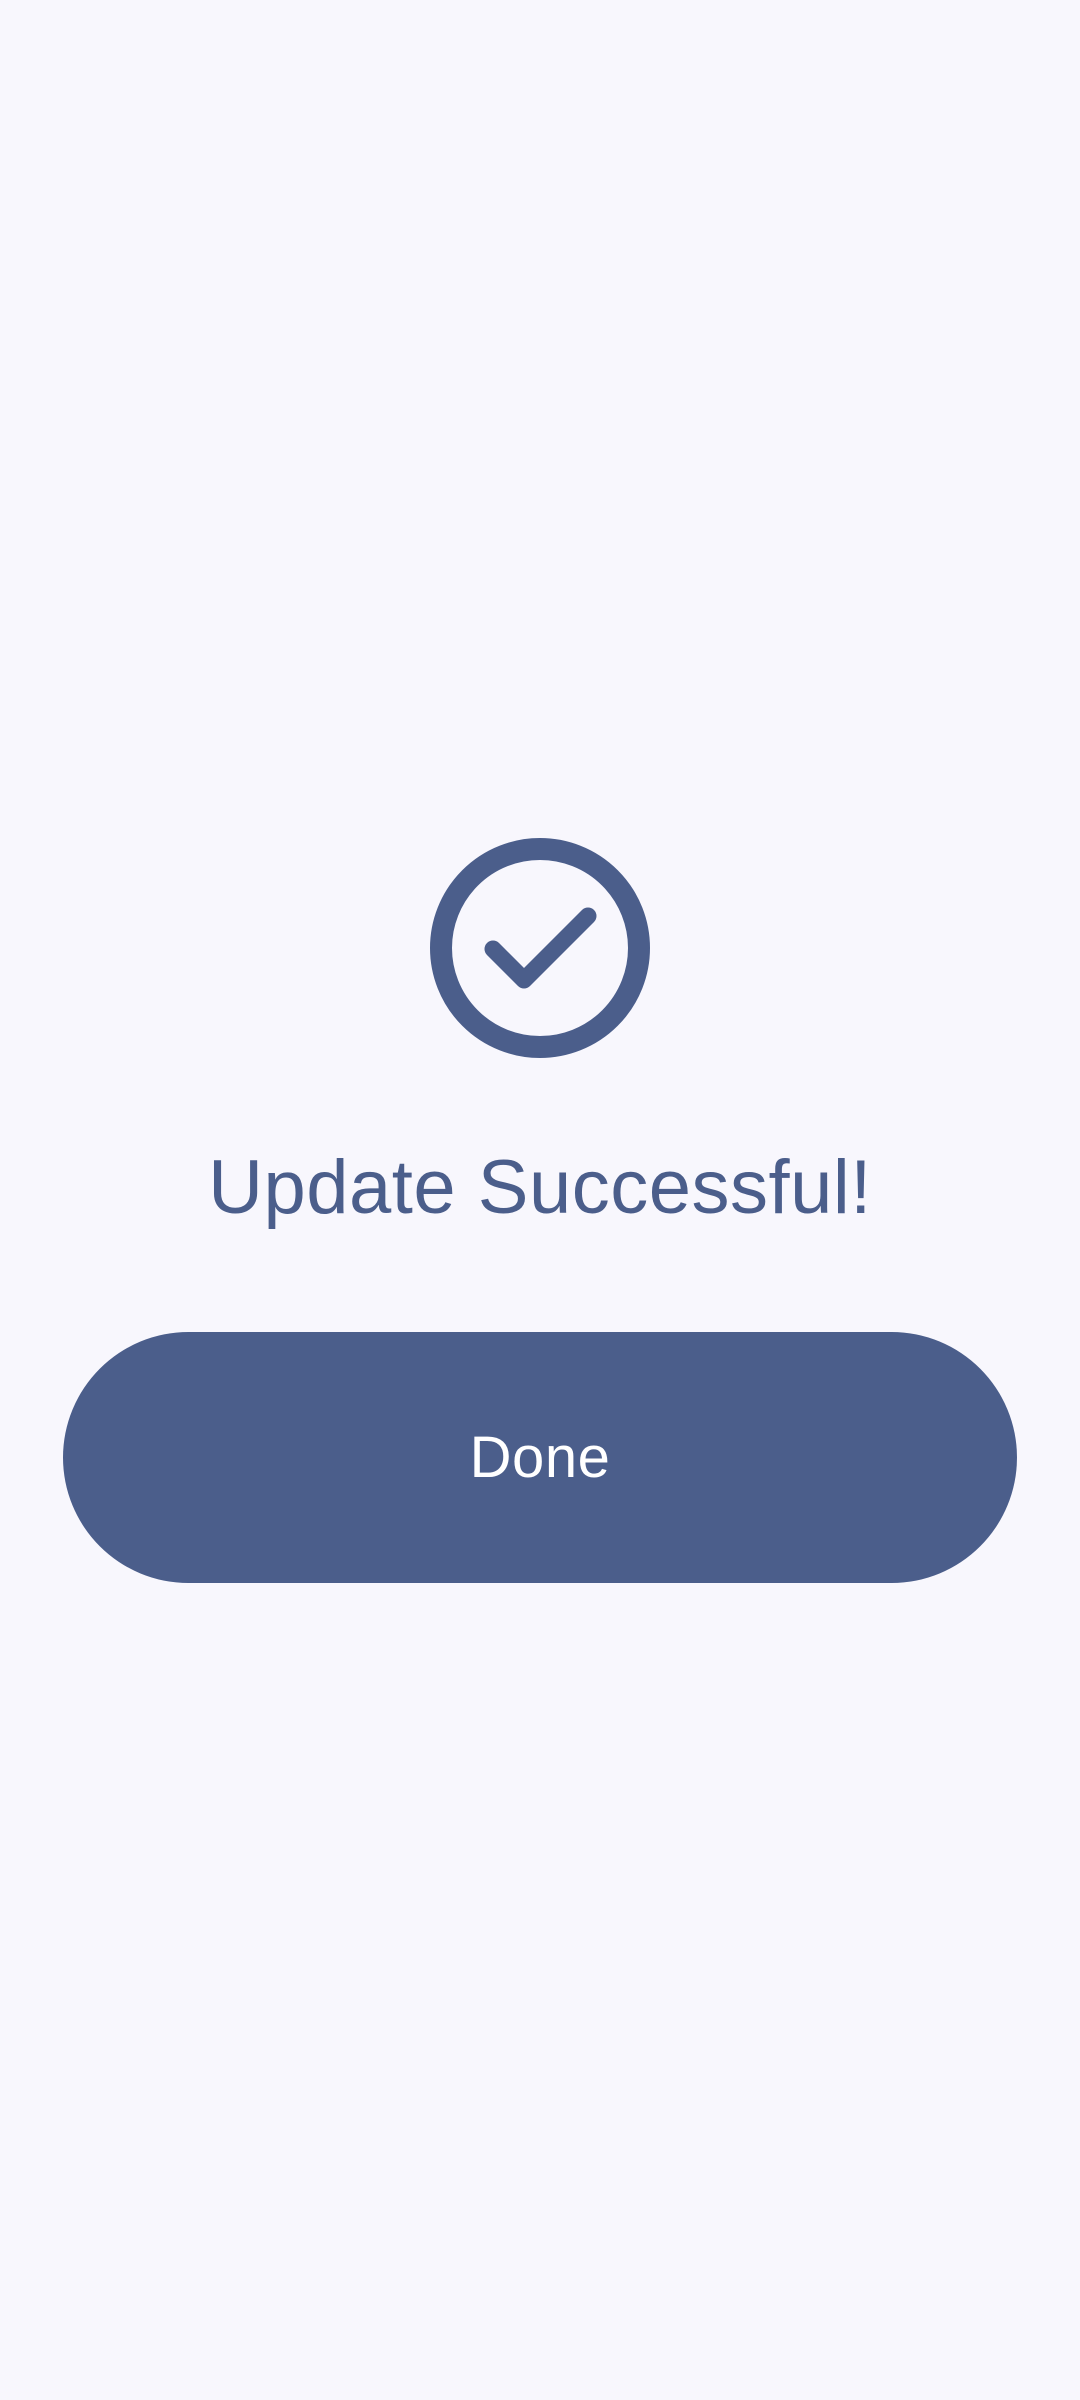 The image size is (1080, 2400). What do you see at coordinates (540, 1457) in the screenshot?
I see `done-button: Done` at bounding box center [540, 1457].